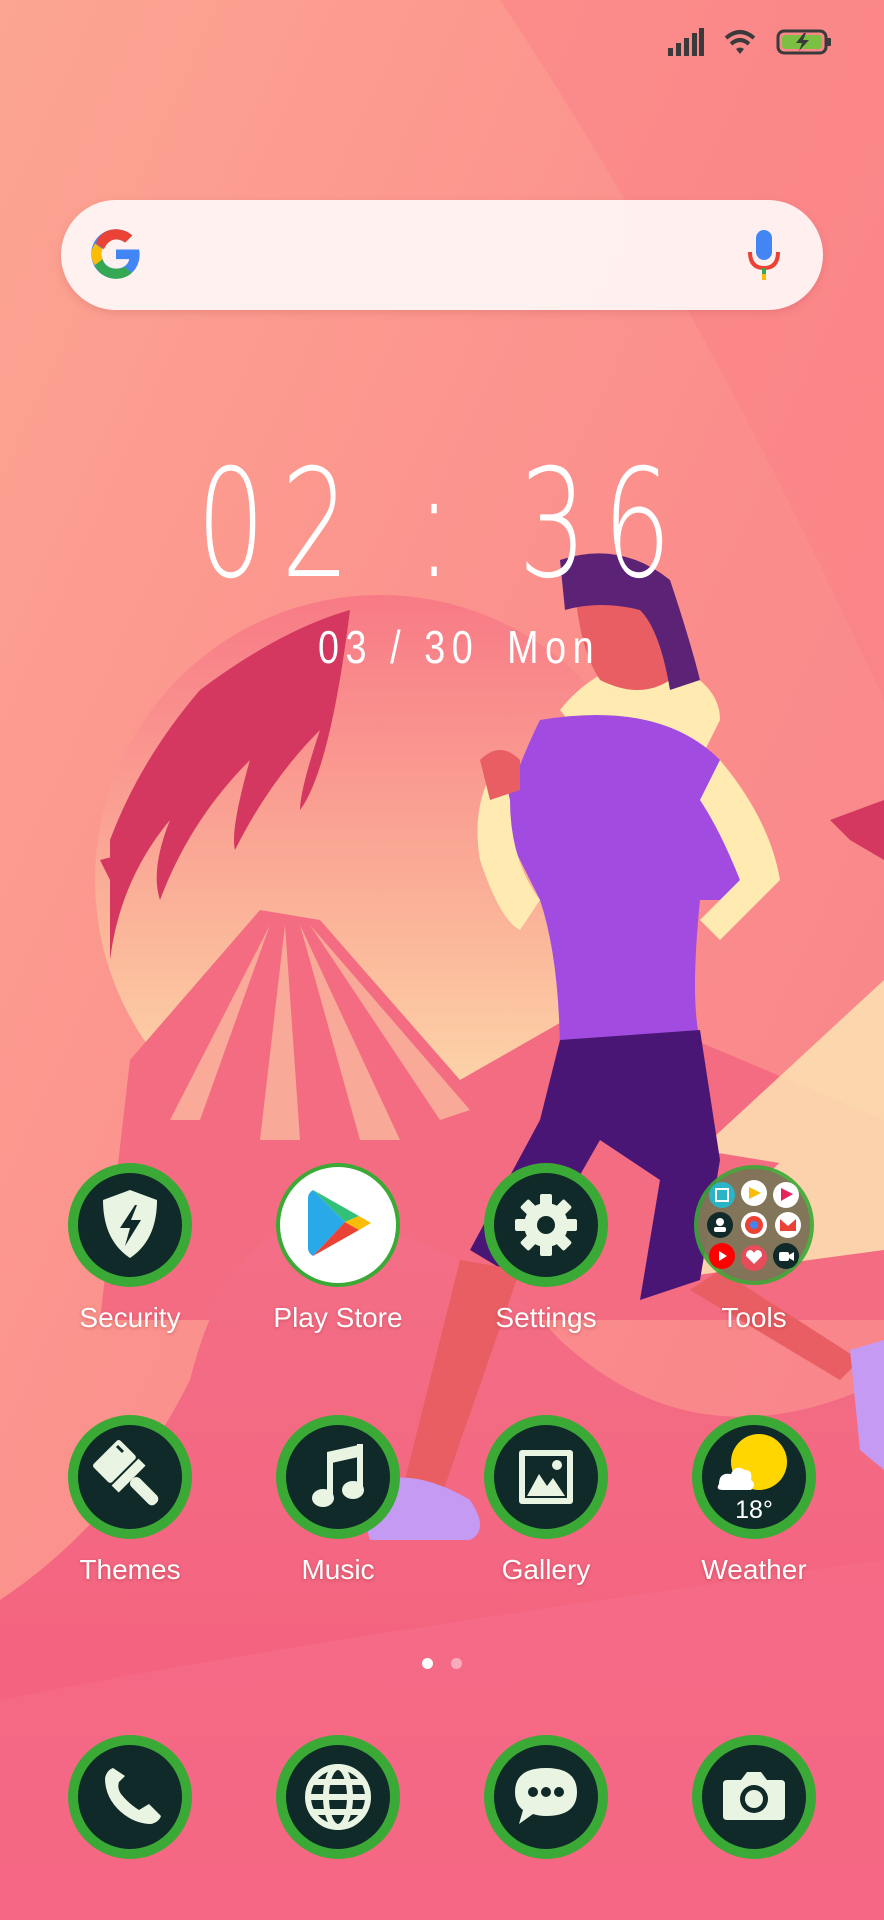  Describe the element at coordinates (764, 255) in the screenshot. I see `microphone-icon` at that location.